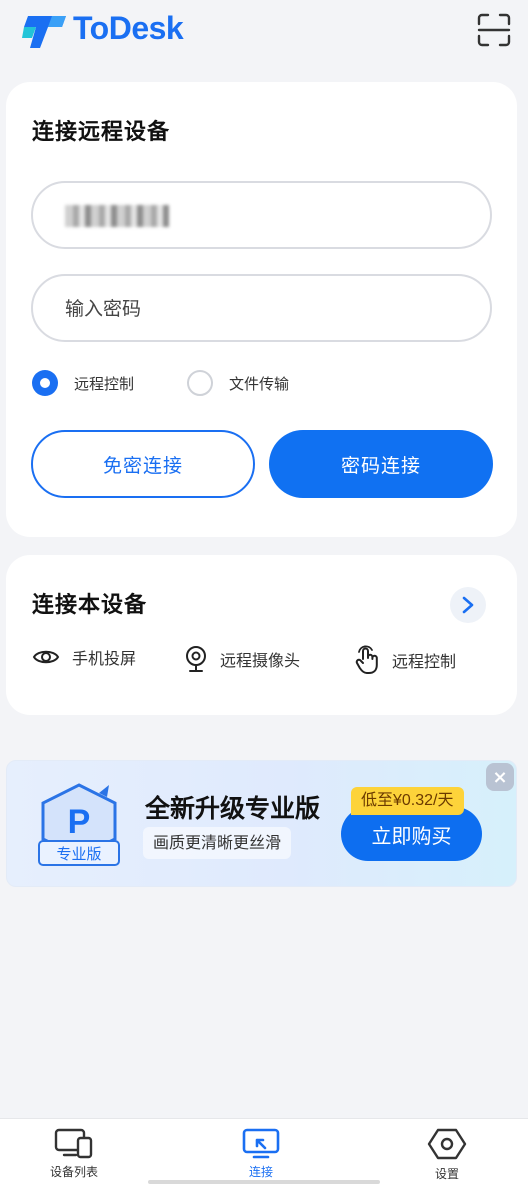  Describe the element at coordinates (143, 464) in the screenshot. I see `connect-without-password-button: 免密连接` at that location.